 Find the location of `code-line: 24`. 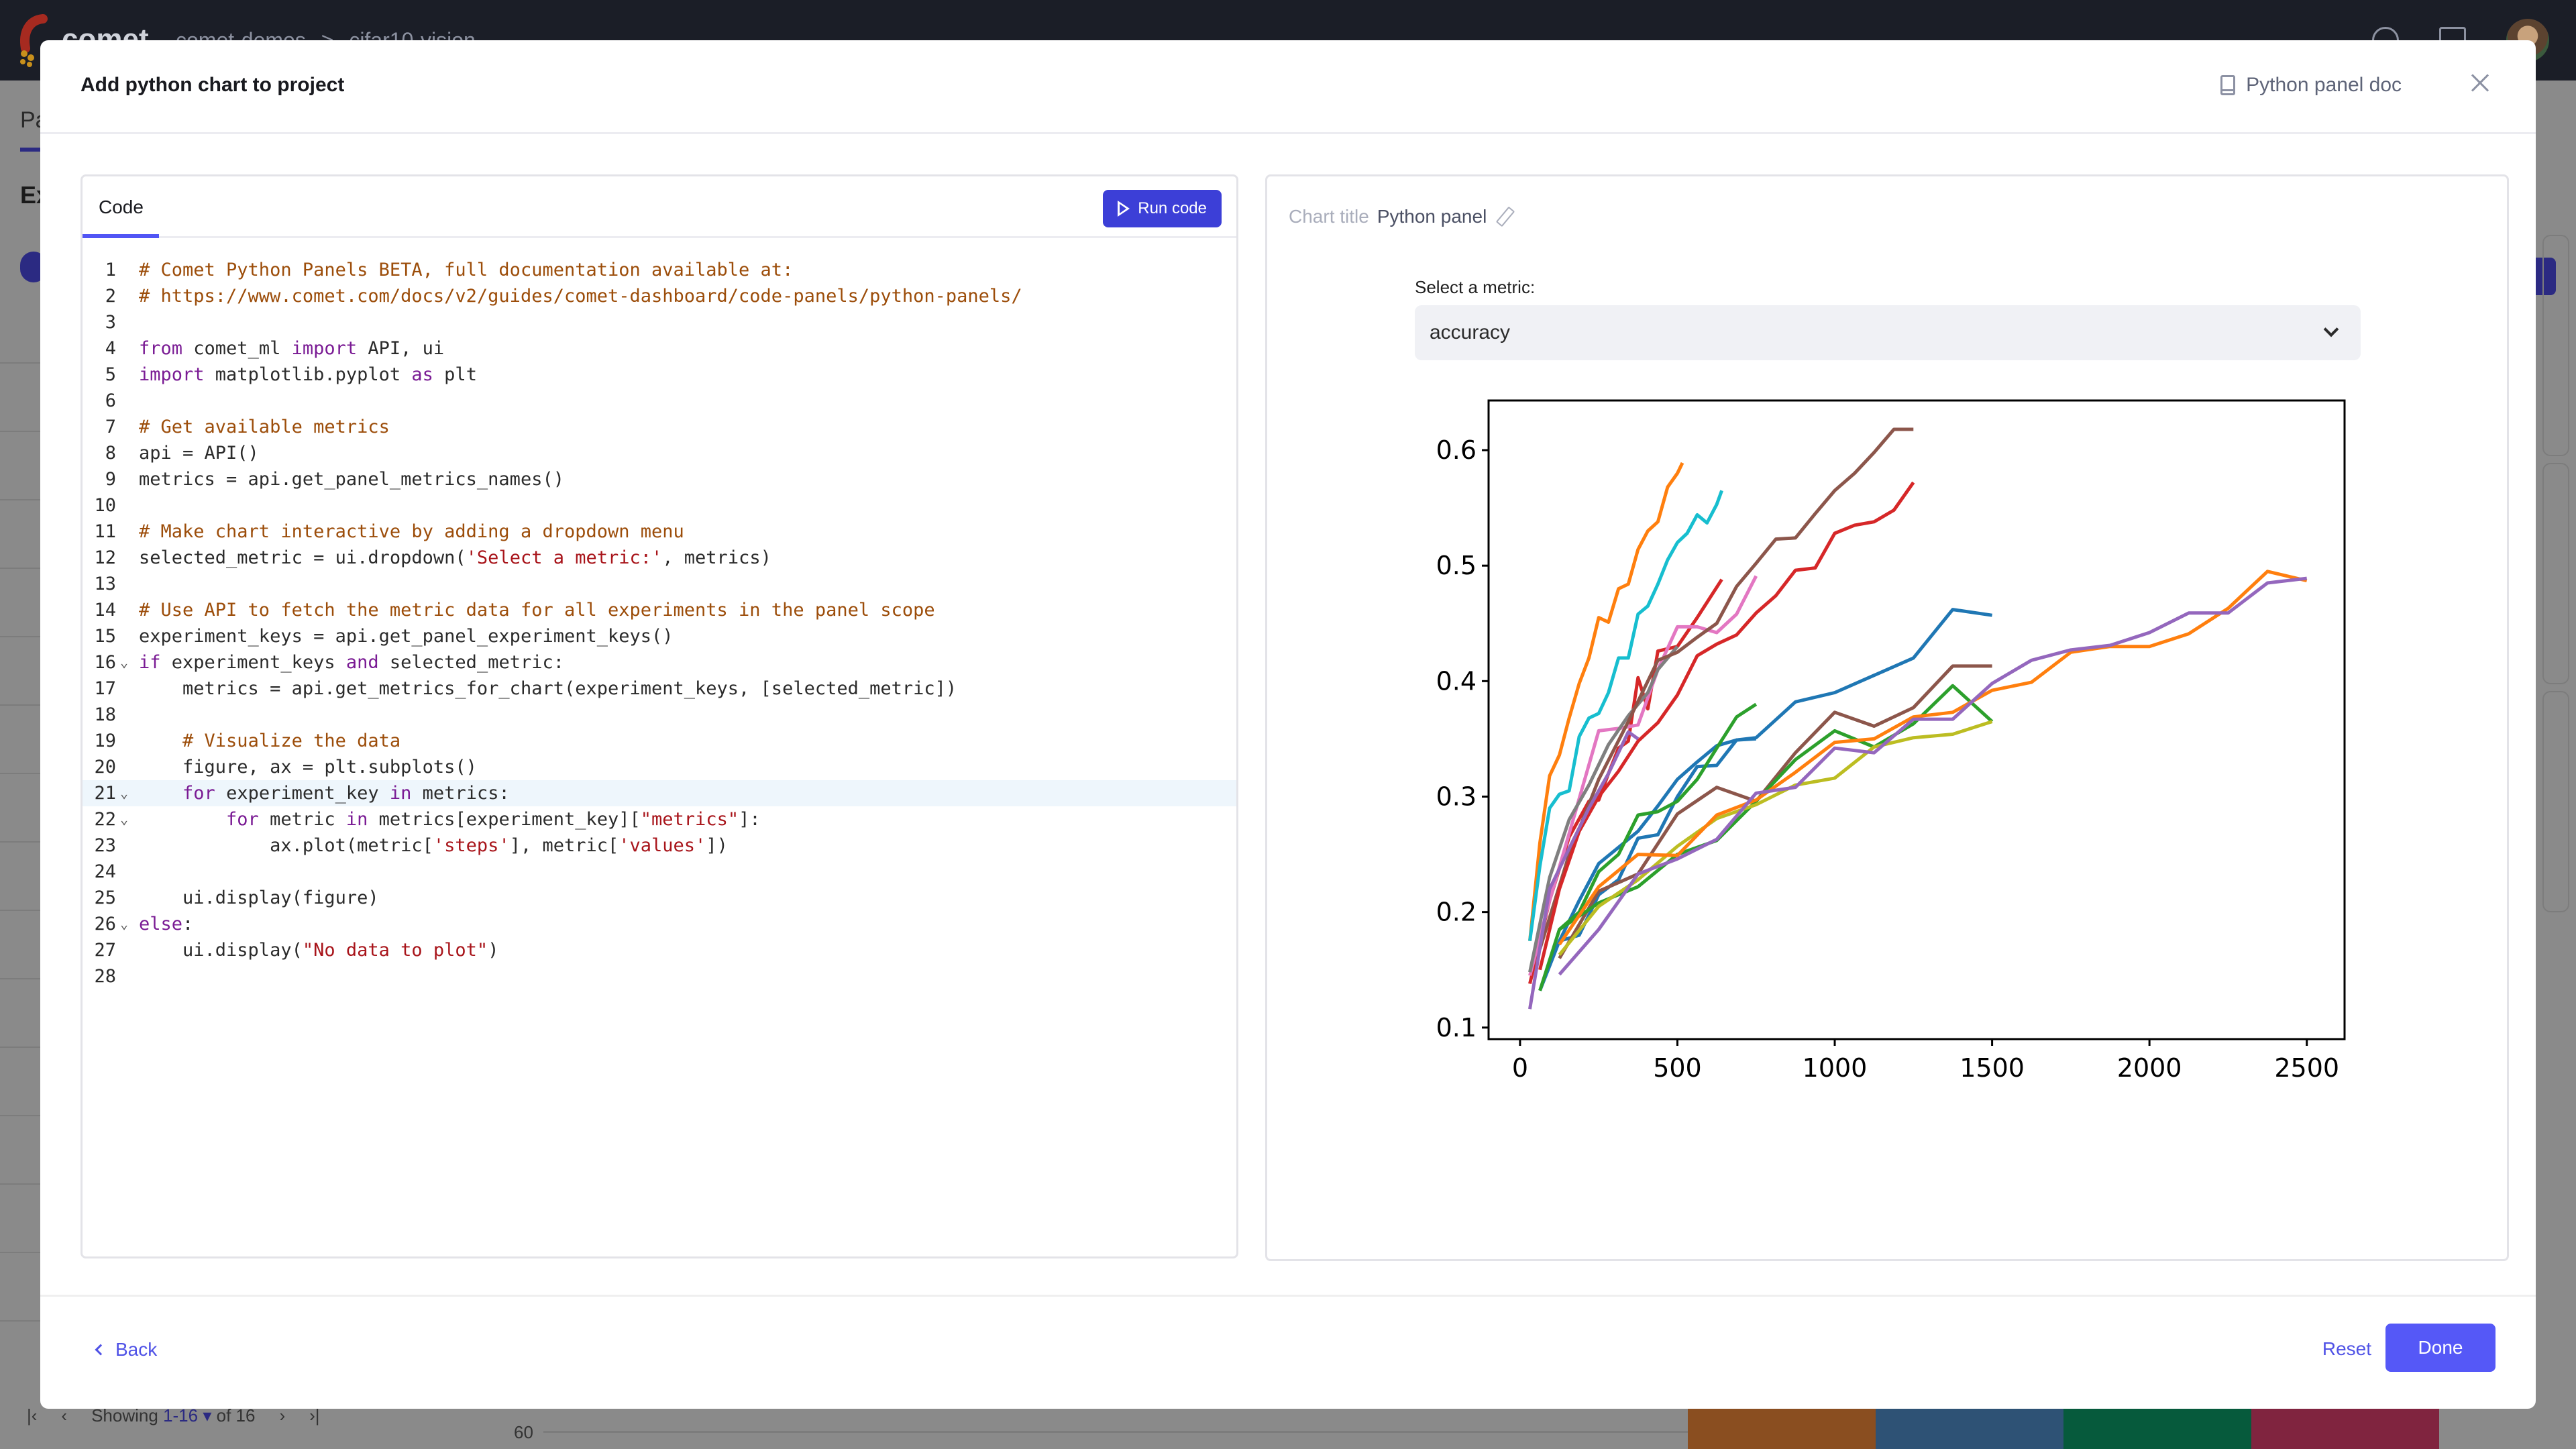

code-line: 24 is located at coordinates (659, 872).